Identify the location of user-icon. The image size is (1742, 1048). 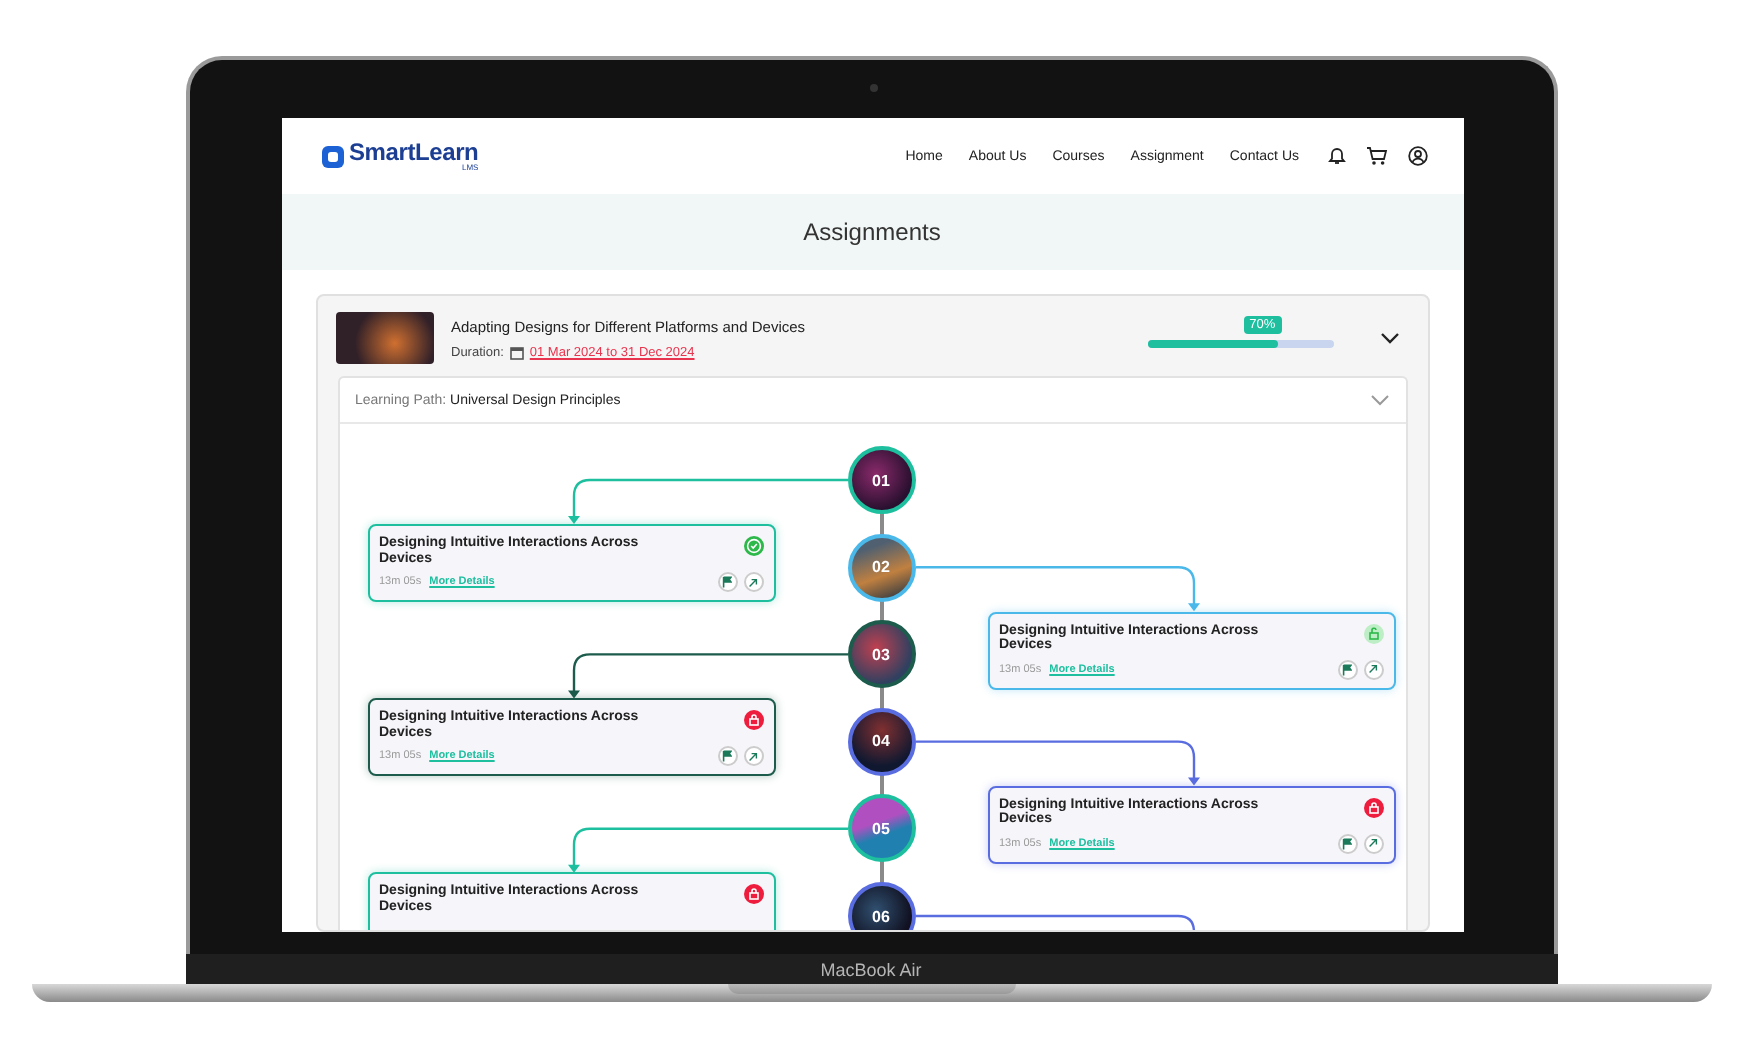
(1417, 156).